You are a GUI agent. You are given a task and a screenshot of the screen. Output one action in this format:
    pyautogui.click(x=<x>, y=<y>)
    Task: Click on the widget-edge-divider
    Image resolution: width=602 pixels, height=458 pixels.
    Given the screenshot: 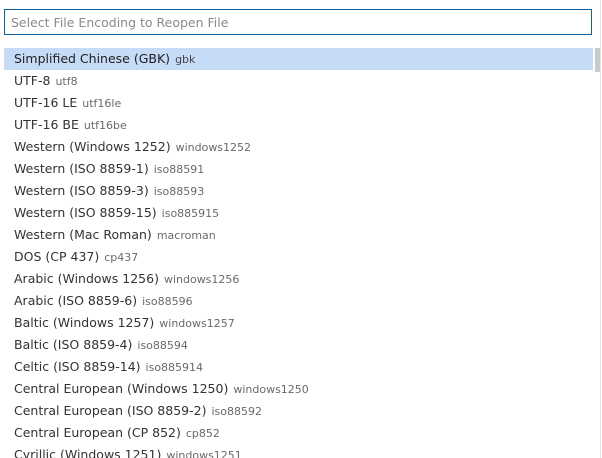 What is the action you would take?
    pyautogui.click(x=600, y=229)
    